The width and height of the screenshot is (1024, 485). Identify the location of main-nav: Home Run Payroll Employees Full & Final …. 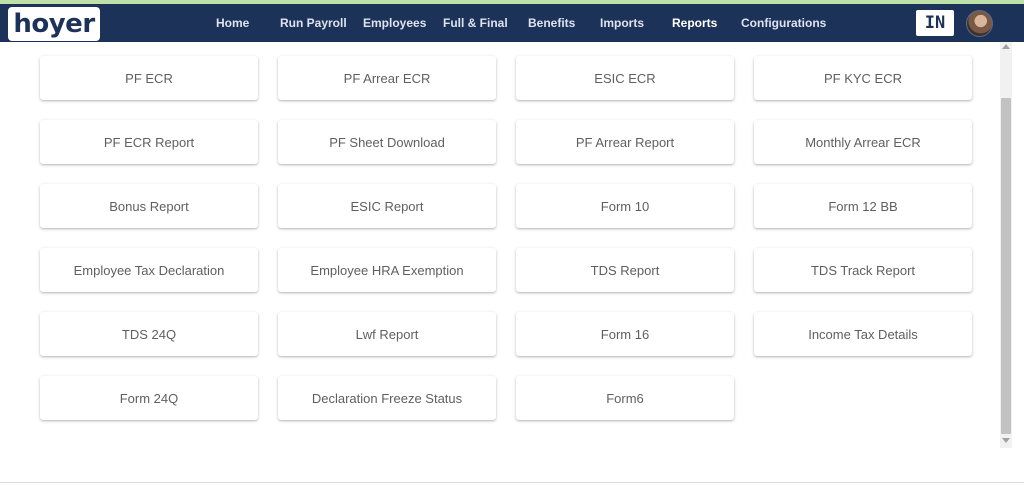
(512, 23).